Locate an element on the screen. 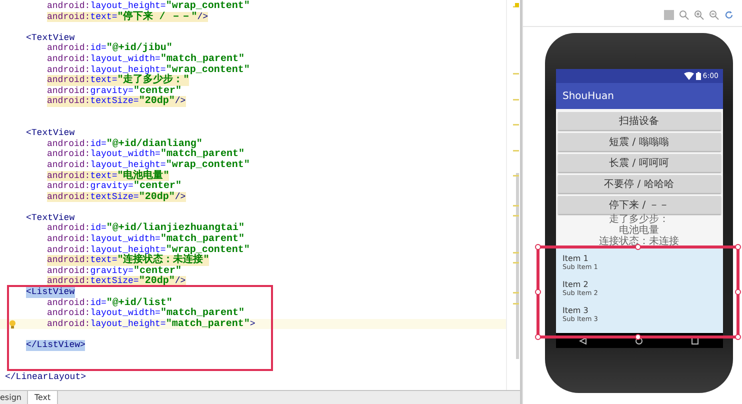 The height and width of the screenshot is (404, 742). battery-icon is located at coordinates (698, 76).